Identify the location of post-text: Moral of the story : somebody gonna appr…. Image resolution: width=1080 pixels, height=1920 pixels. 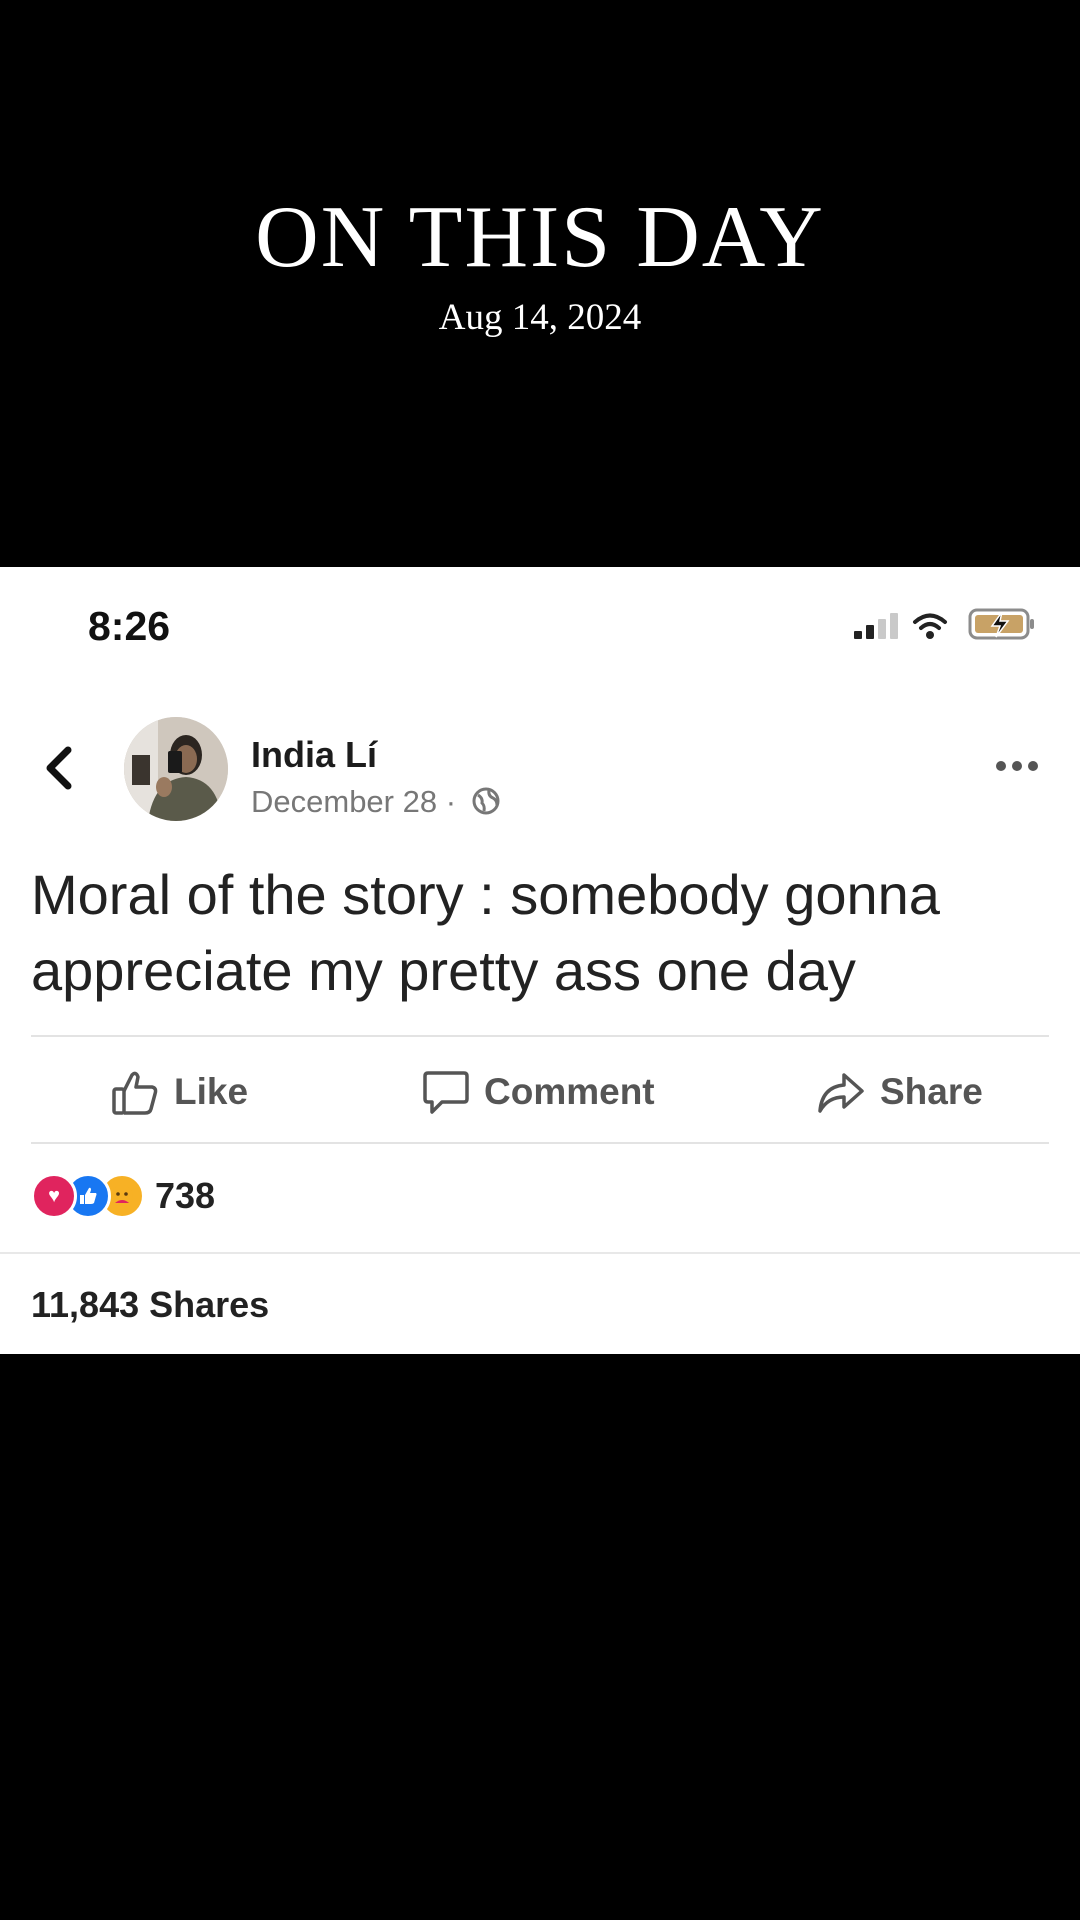
(541, 933).